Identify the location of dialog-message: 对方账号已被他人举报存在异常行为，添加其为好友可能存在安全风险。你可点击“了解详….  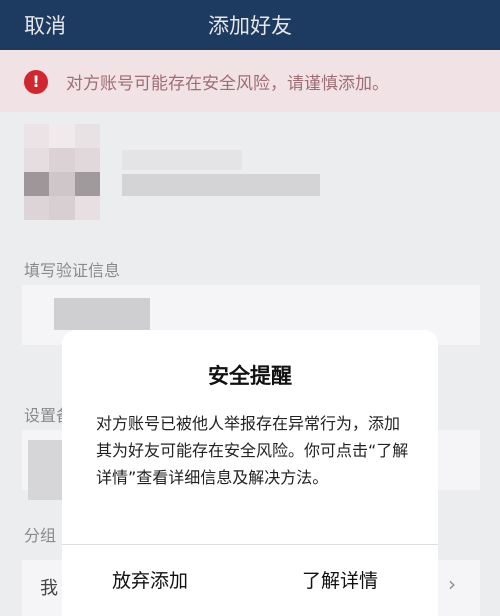
(252, 450).